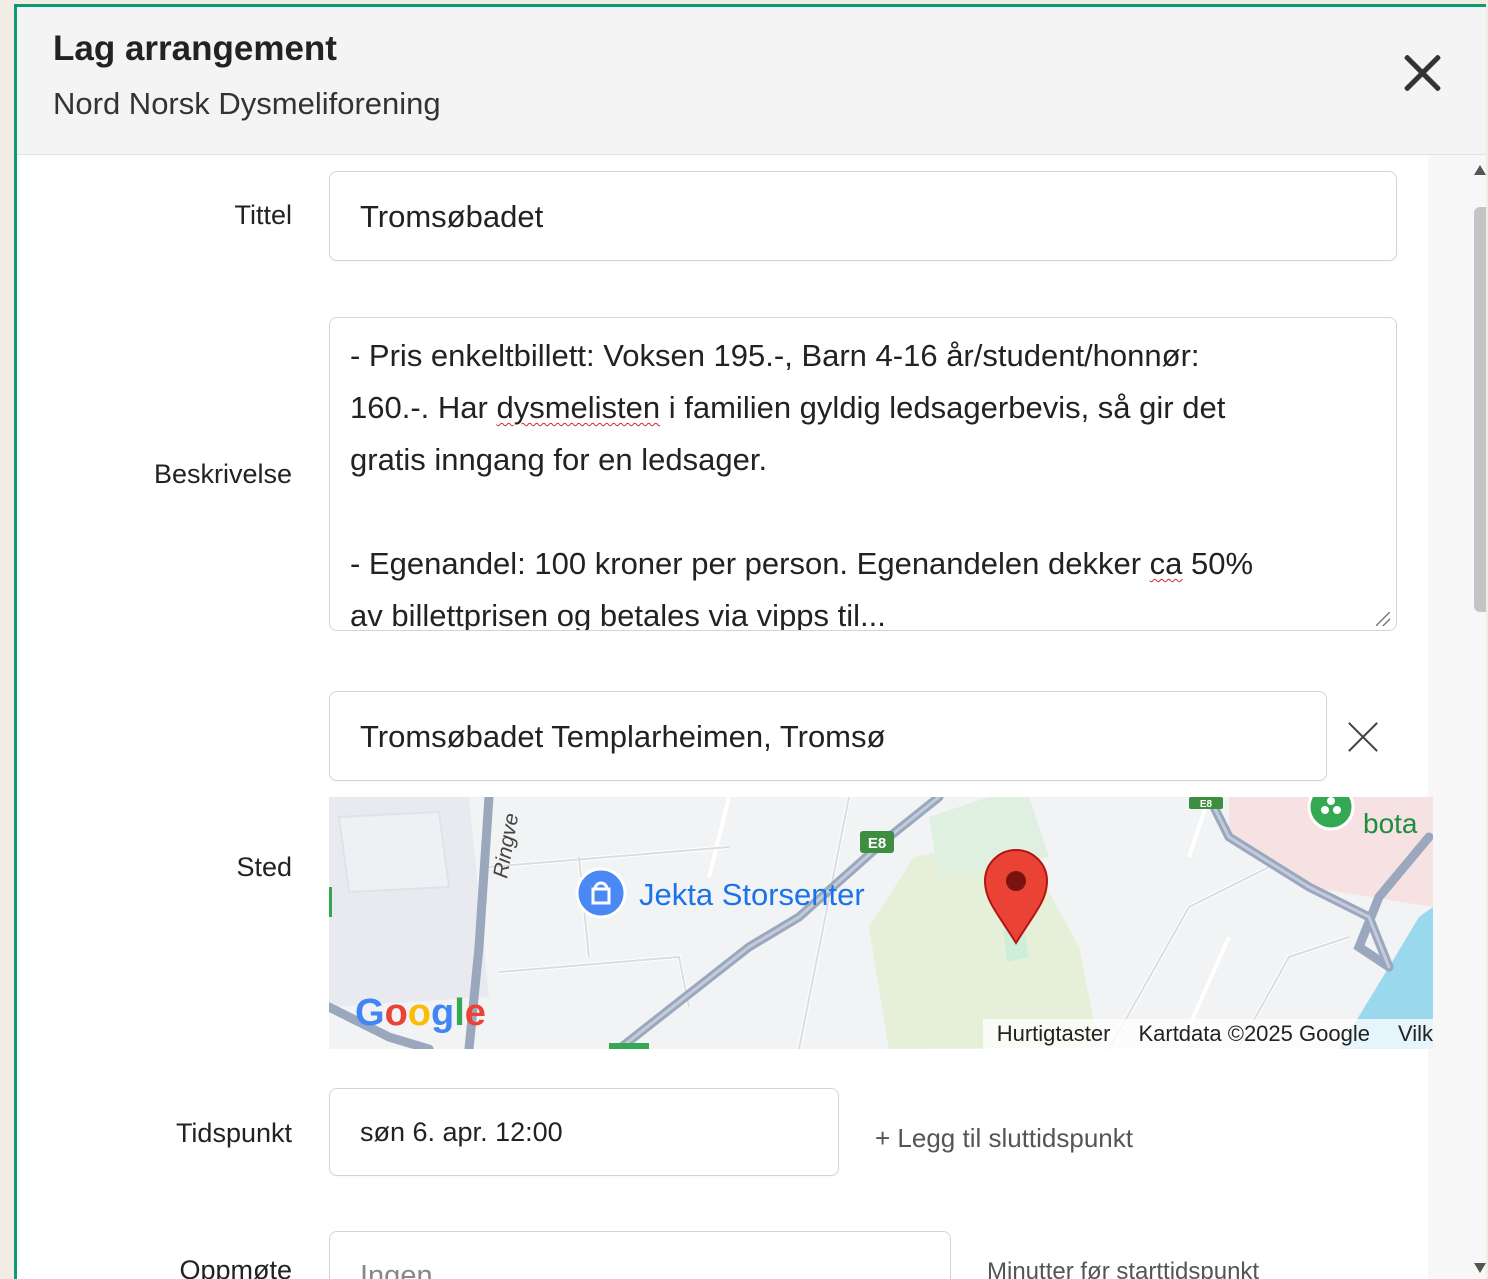 This screenshot has height=1279, width=1488. What do you see at coordinates (752, 894) in the screenshot?
I see `poi-label-jekta: Jekta Storsenter` at bounding box center [752, 894].